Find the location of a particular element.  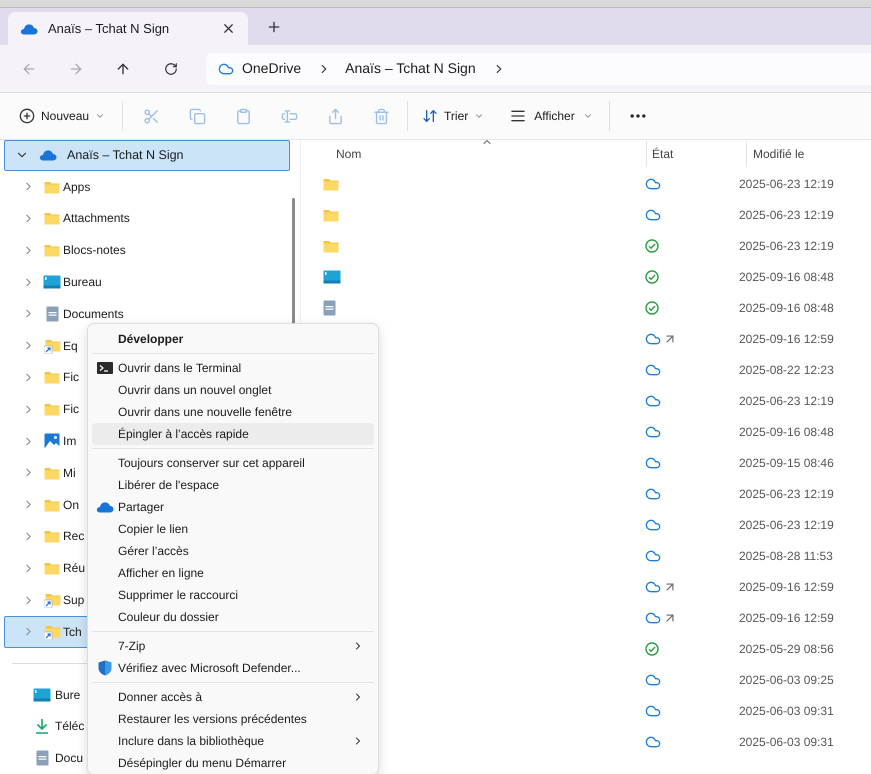

date-cell-text: 2025-06-03 09:25 is located at coordinates (786, 680).